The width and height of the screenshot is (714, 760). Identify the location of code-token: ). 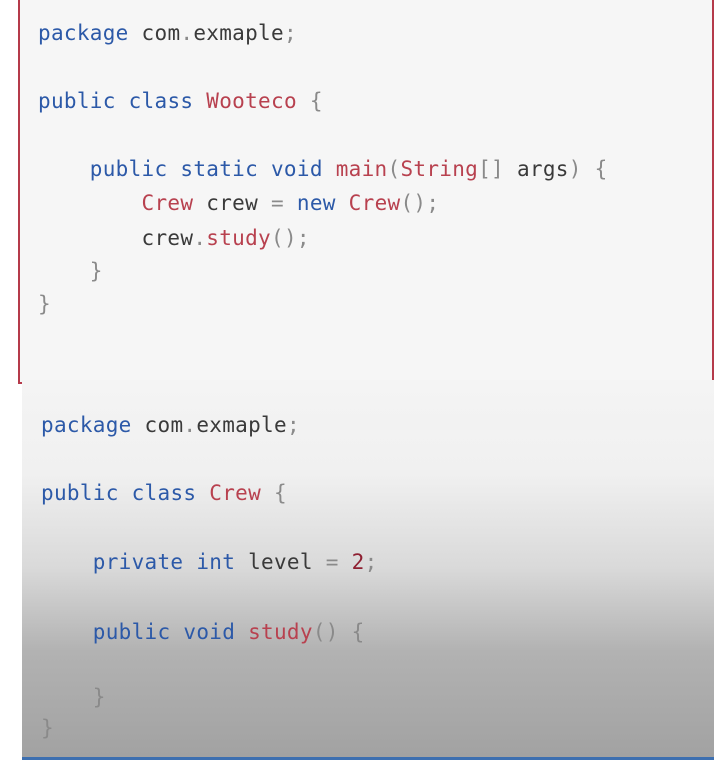
(575, 169).